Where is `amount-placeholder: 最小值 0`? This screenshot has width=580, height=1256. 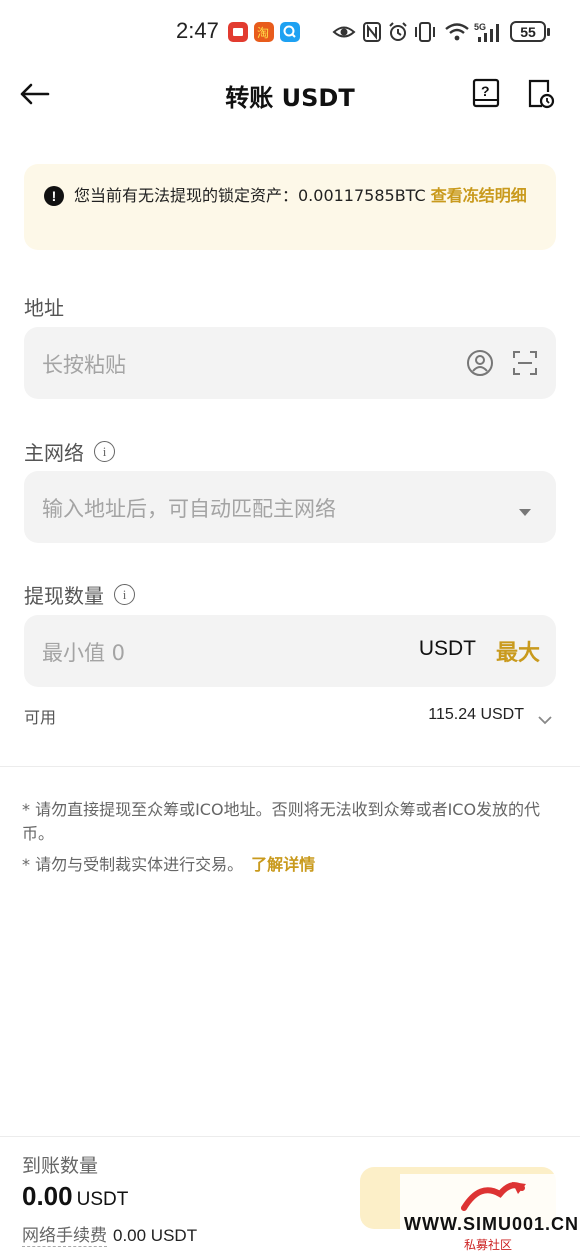 amount-placeholder: 最小值 0 is located at coordinates (84, 653).